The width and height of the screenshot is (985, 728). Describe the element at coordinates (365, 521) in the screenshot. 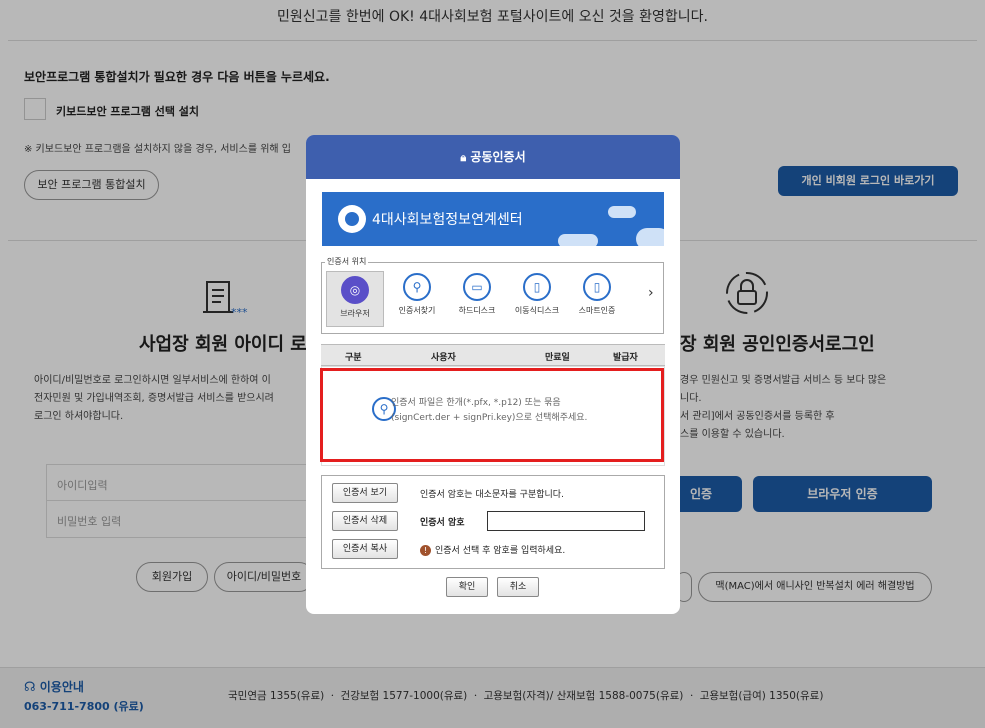

I see `delete-cert-button: 인증서 삭제` at that location.